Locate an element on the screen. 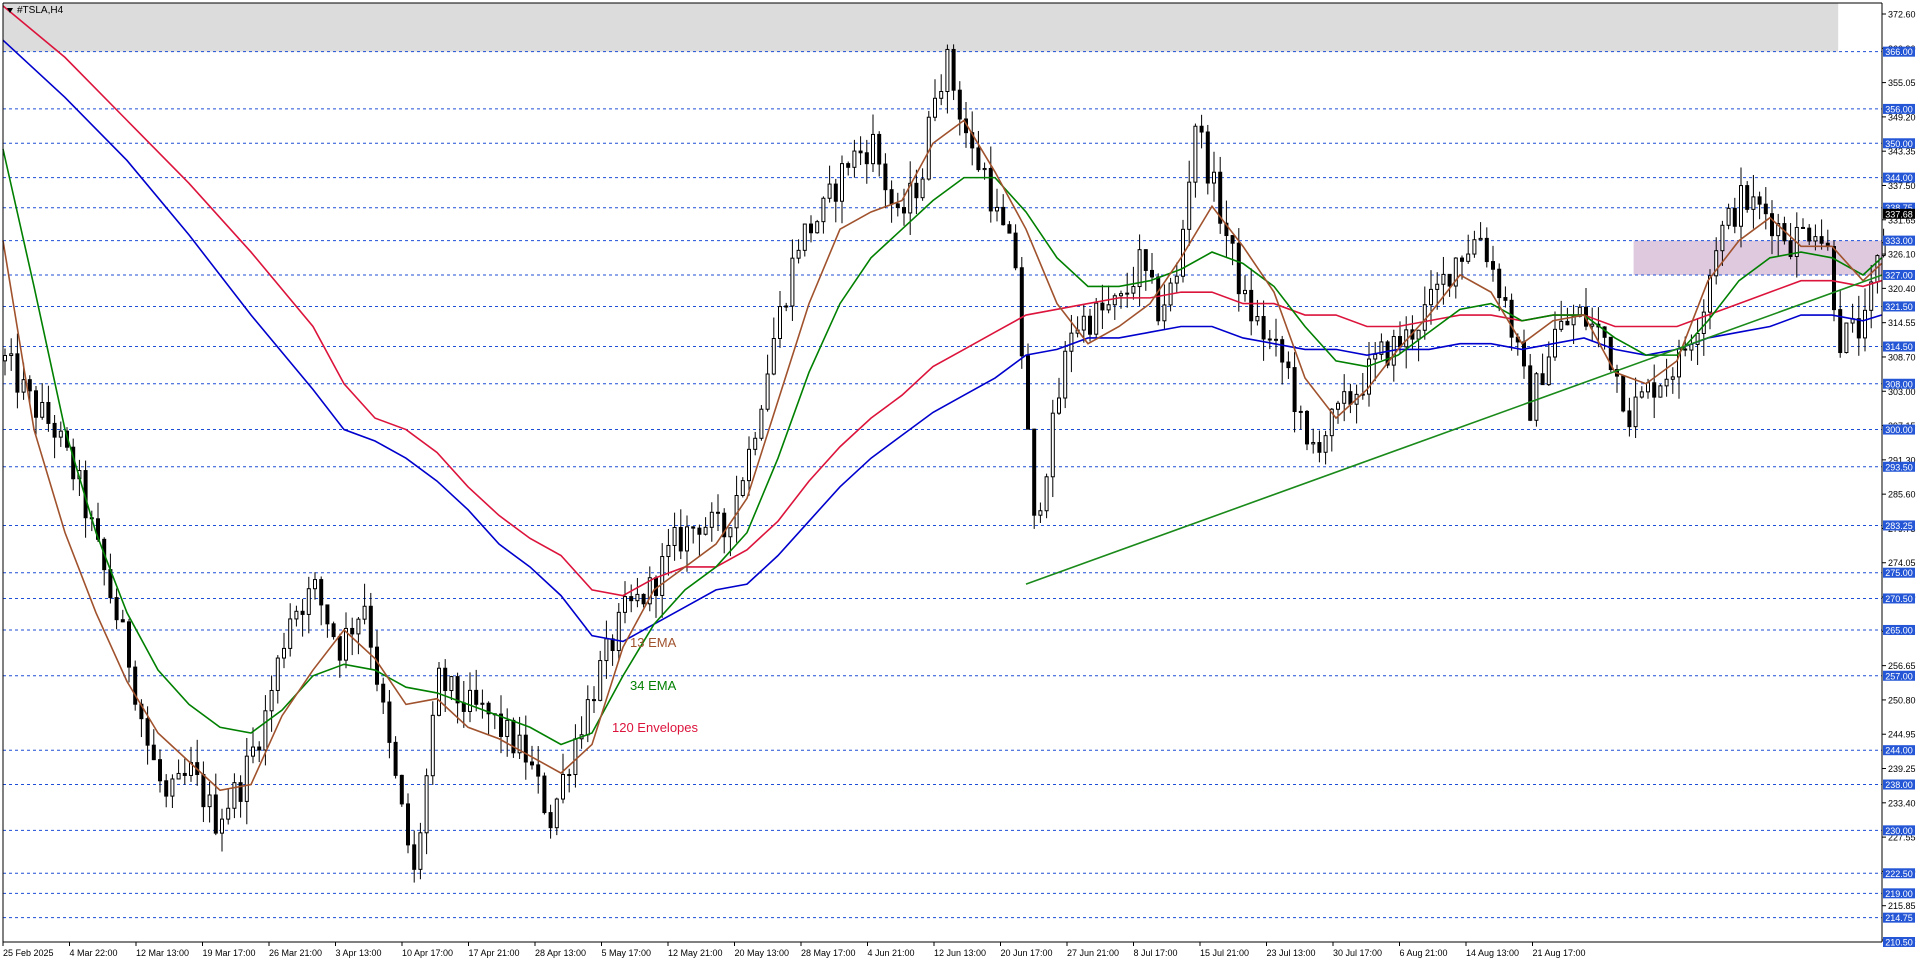  price-tick-label: 355.05 is located at coordinates (1902, 83).